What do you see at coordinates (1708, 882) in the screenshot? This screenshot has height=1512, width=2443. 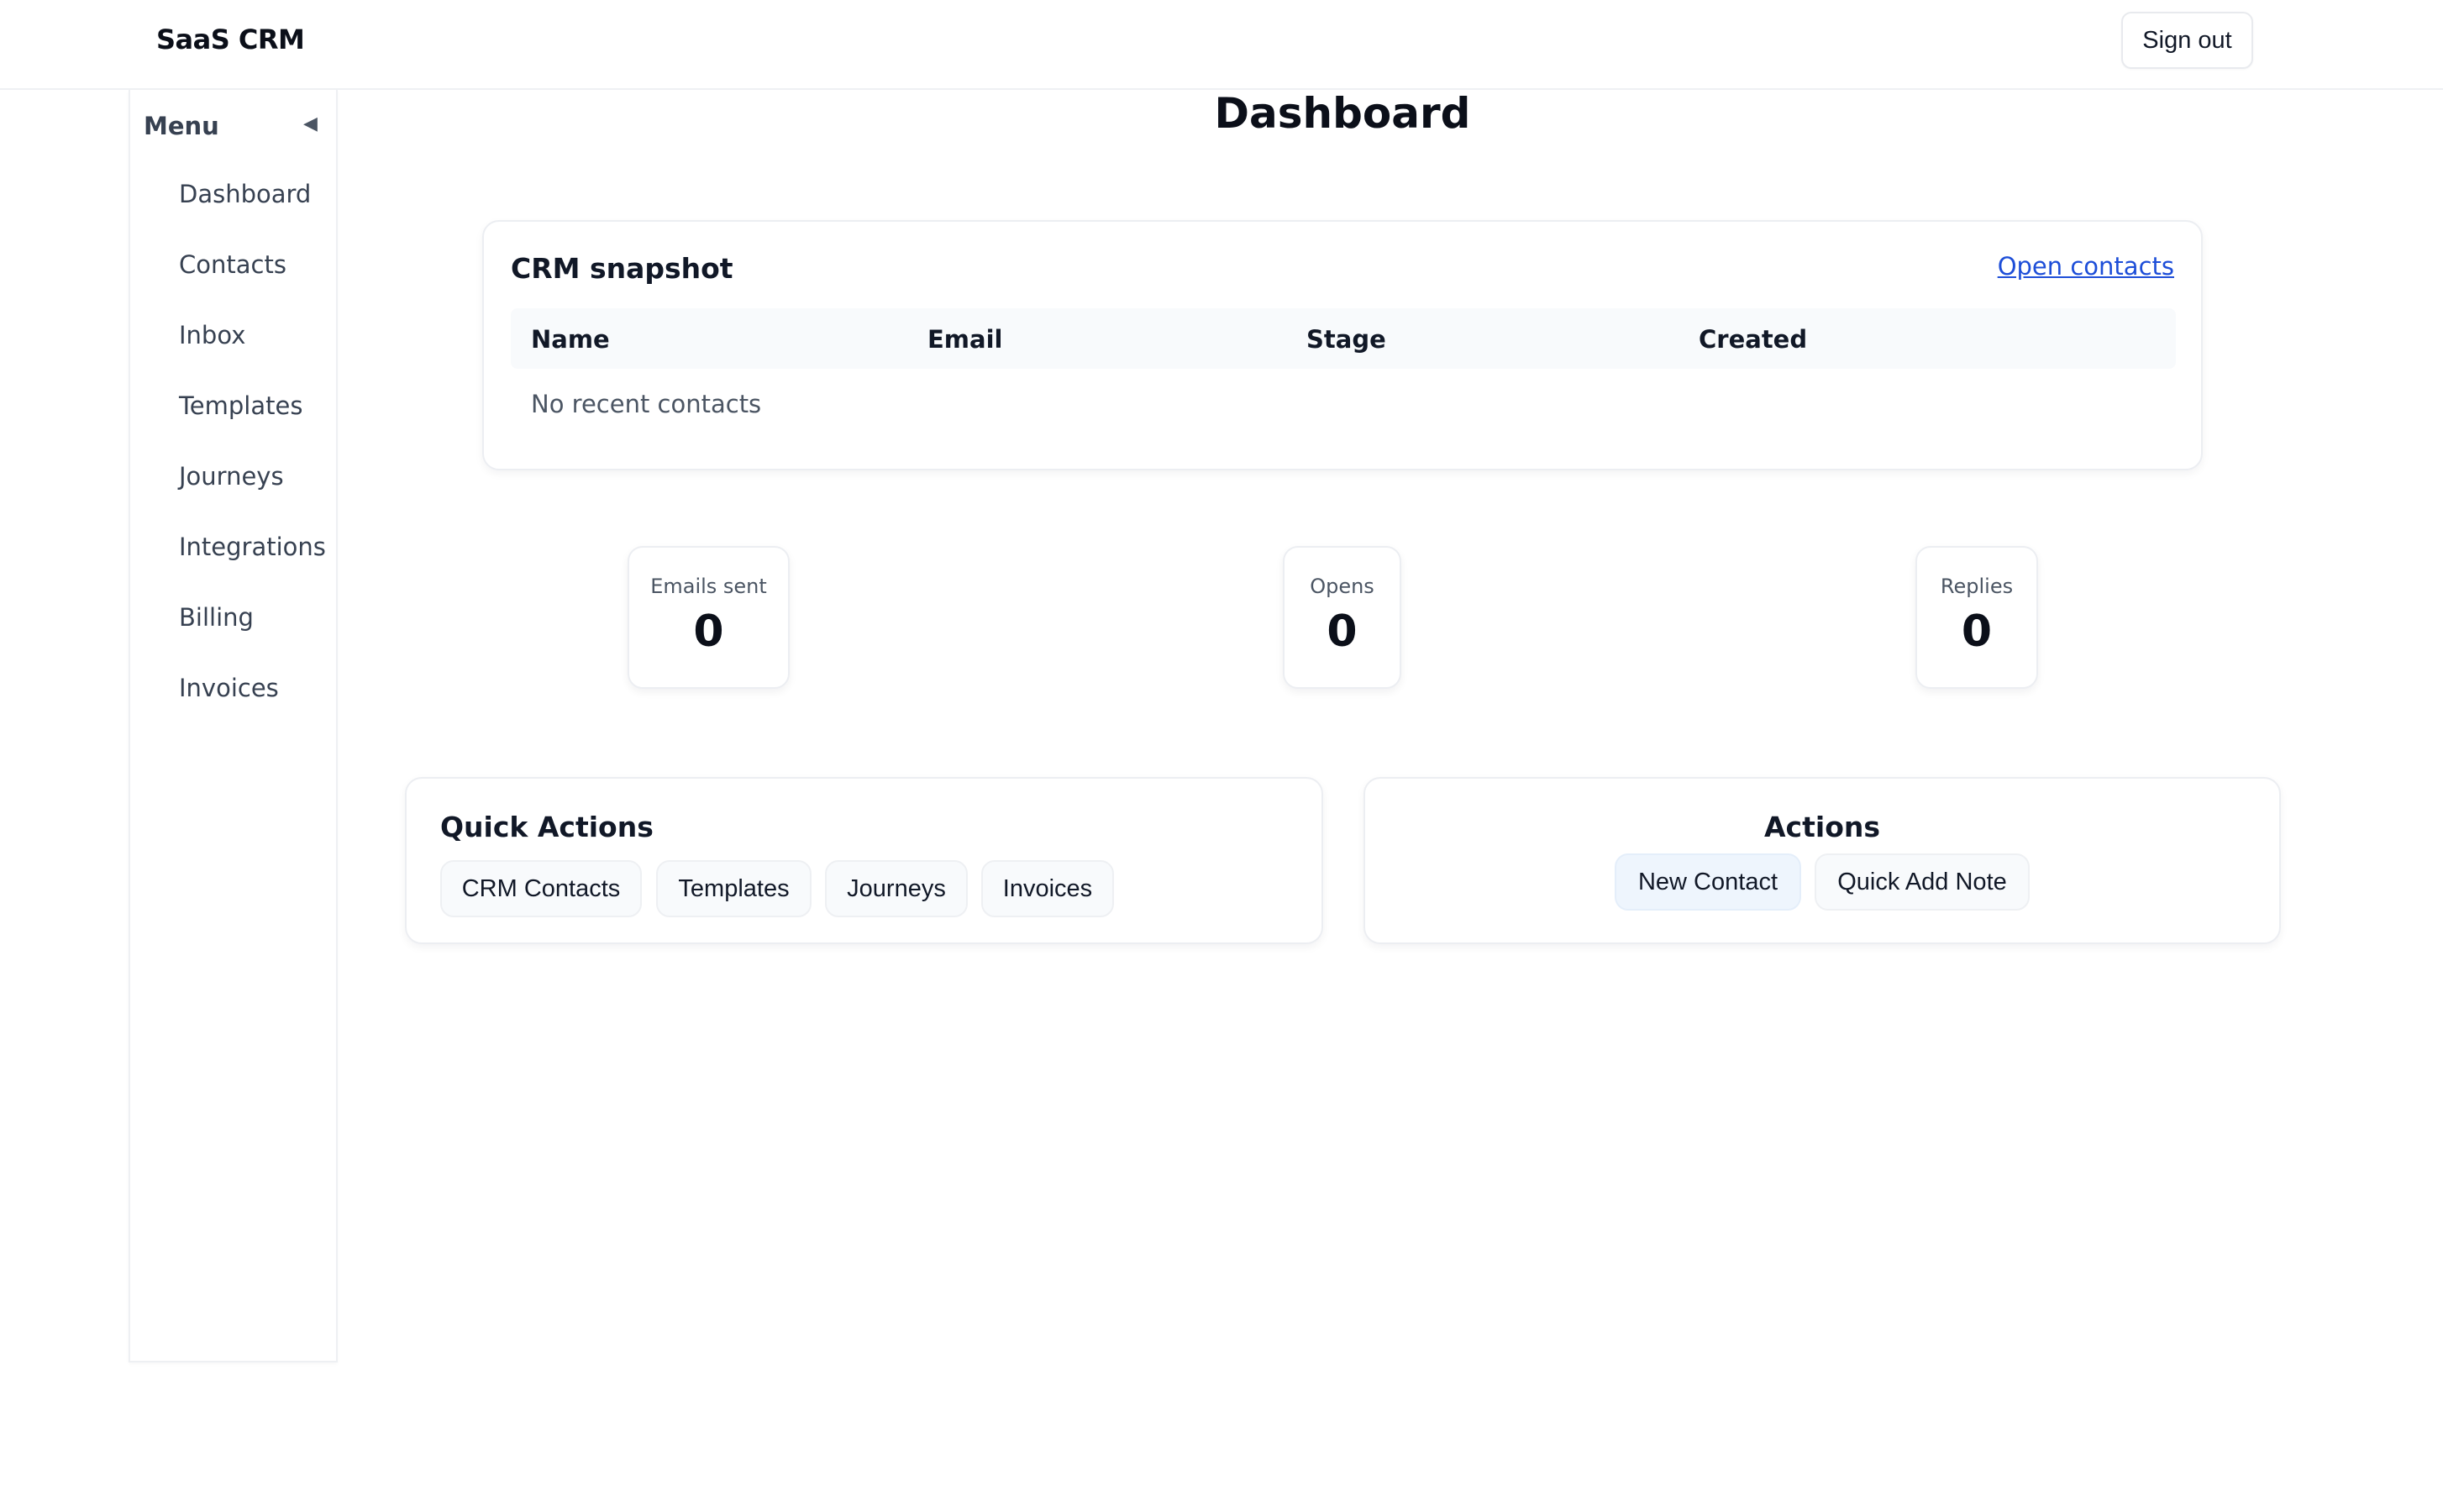 I see `new-contact-button: New Contact` at bounding box center [1708, 882].